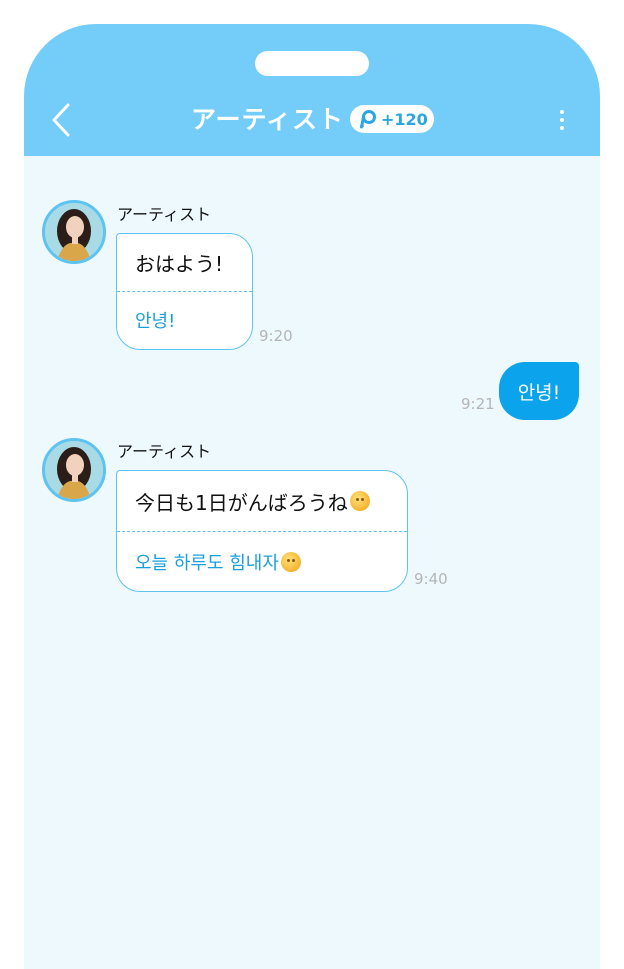 This screenshot has height=969, width=624. Describe the element at coordinates (276, 336) in the screenshot. I see `message-time: 9:20` at that location.